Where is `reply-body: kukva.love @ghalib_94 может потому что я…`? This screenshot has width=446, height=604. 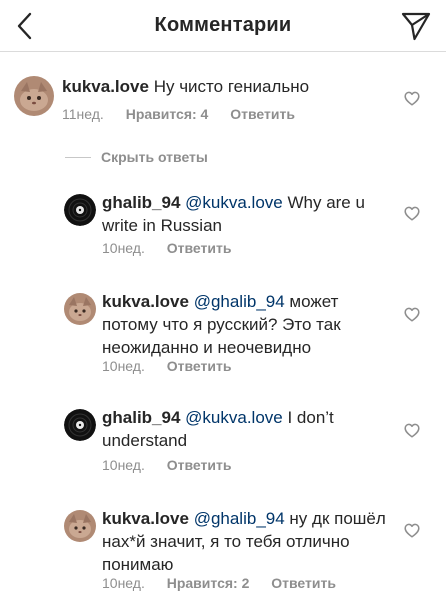 reply-body: kukva.love @ghalib_94 может потому что я… is located at coordinates (246, 324).